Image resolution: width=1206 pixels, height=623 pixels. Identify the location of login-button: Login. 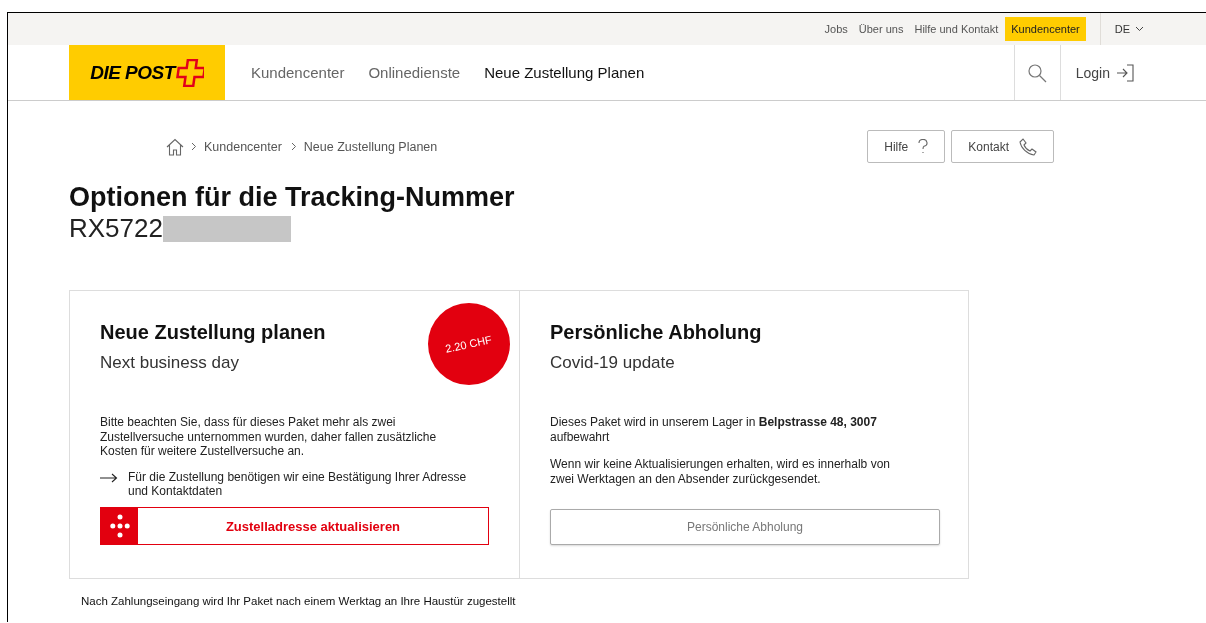
(1133, 72).